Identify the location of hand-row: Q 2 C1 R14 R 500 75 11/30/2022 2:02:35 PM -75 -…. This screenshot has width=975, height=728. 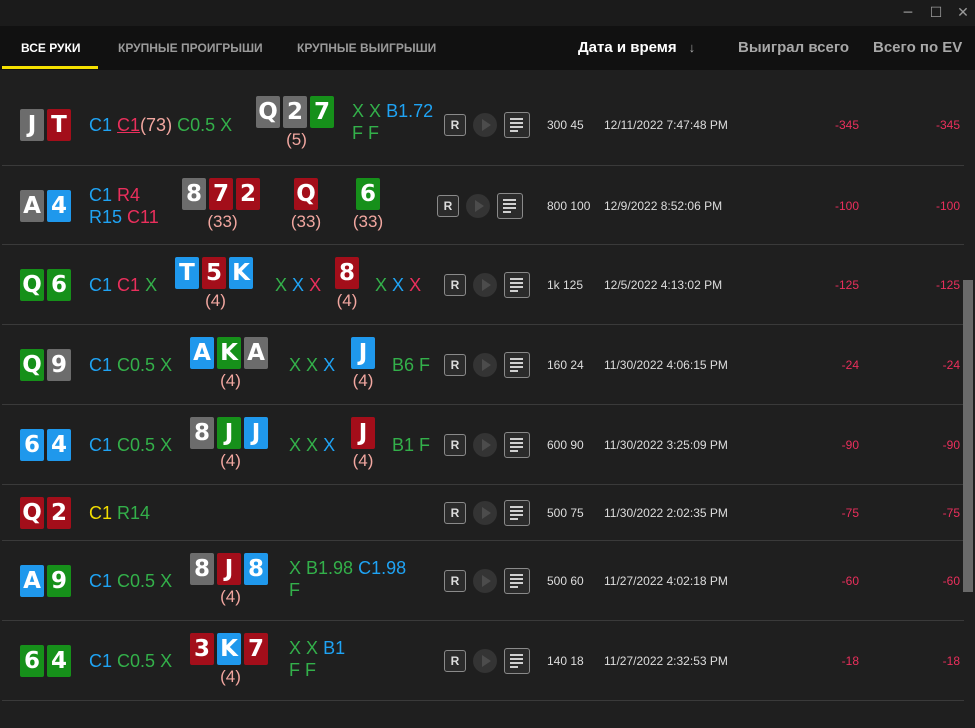
(483, 513).